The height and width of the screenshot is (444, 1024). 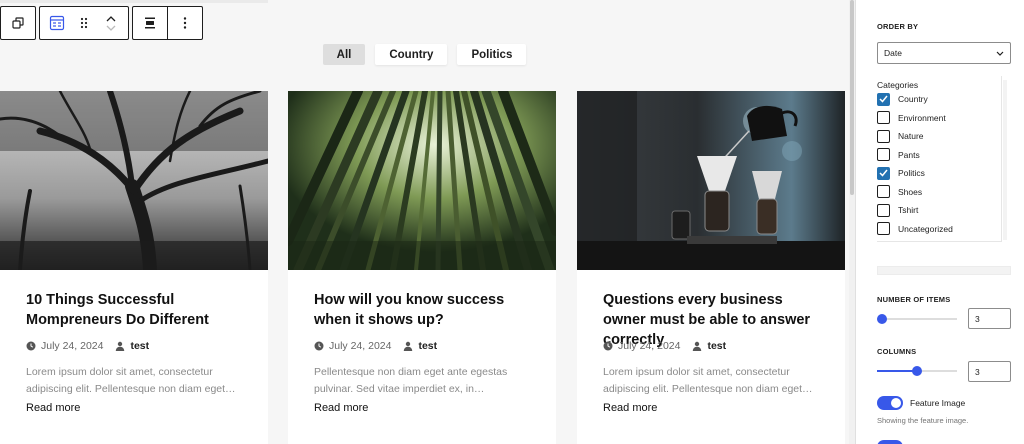 What do you see at coordinates (890, 442) in the screenshot?
I see `next-toggle` at bounding box center [890, 442].